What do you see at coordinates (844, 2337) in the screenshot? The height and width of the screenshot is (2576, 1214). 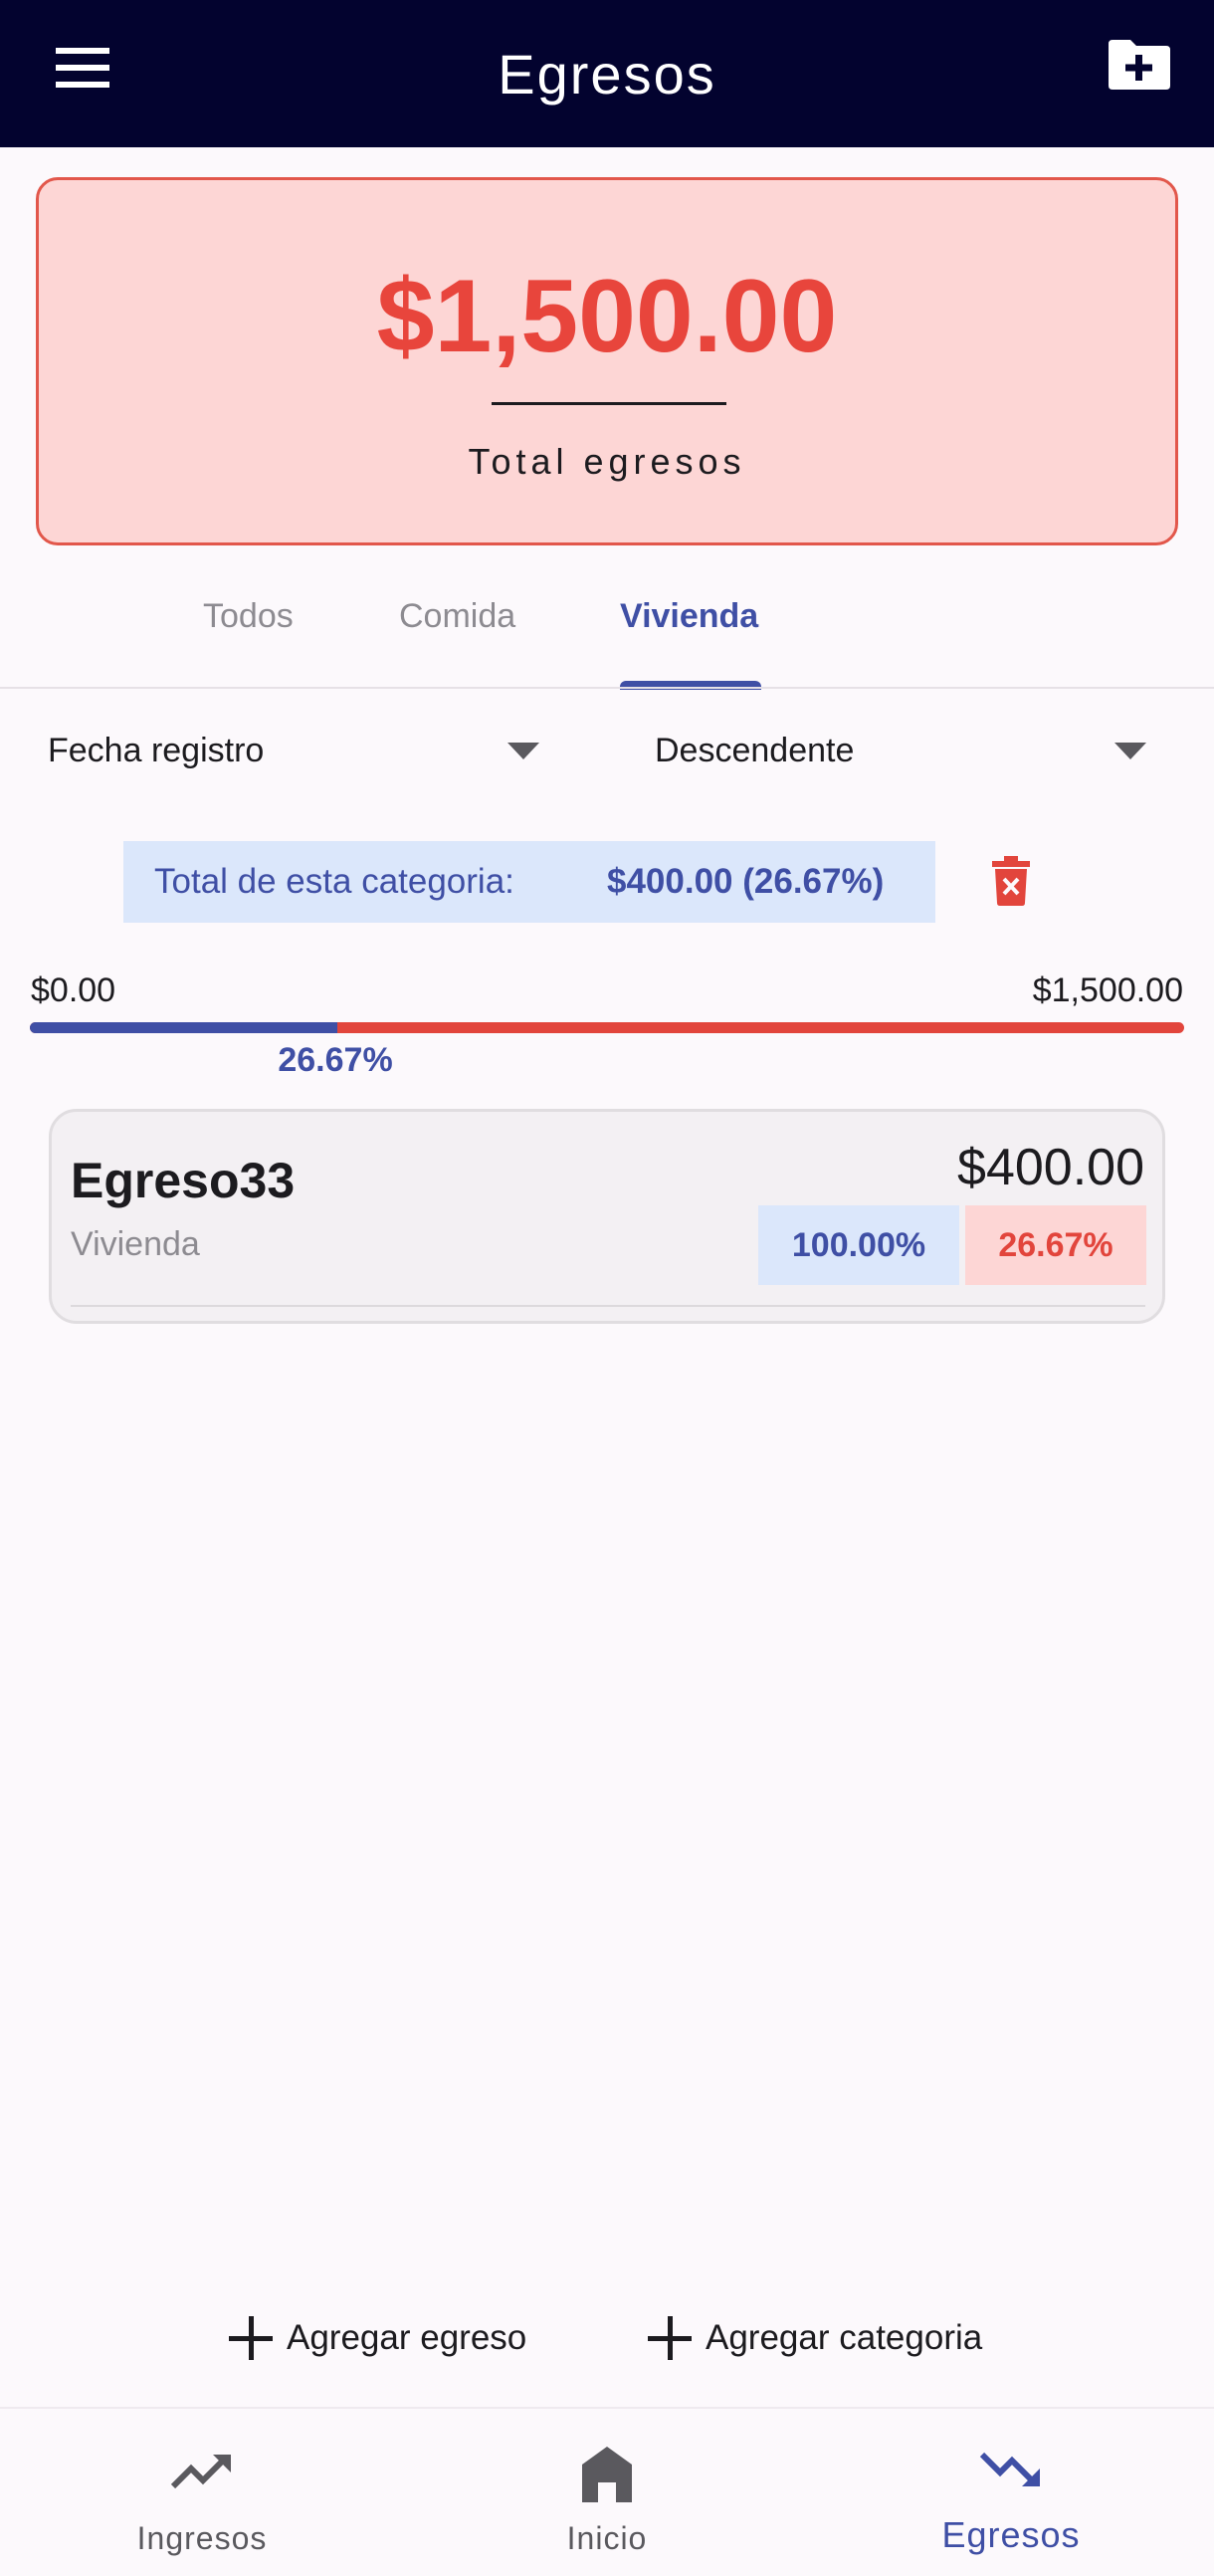 I see `add-category-label: Agregar categoria` at bounding box center [844, 2337].